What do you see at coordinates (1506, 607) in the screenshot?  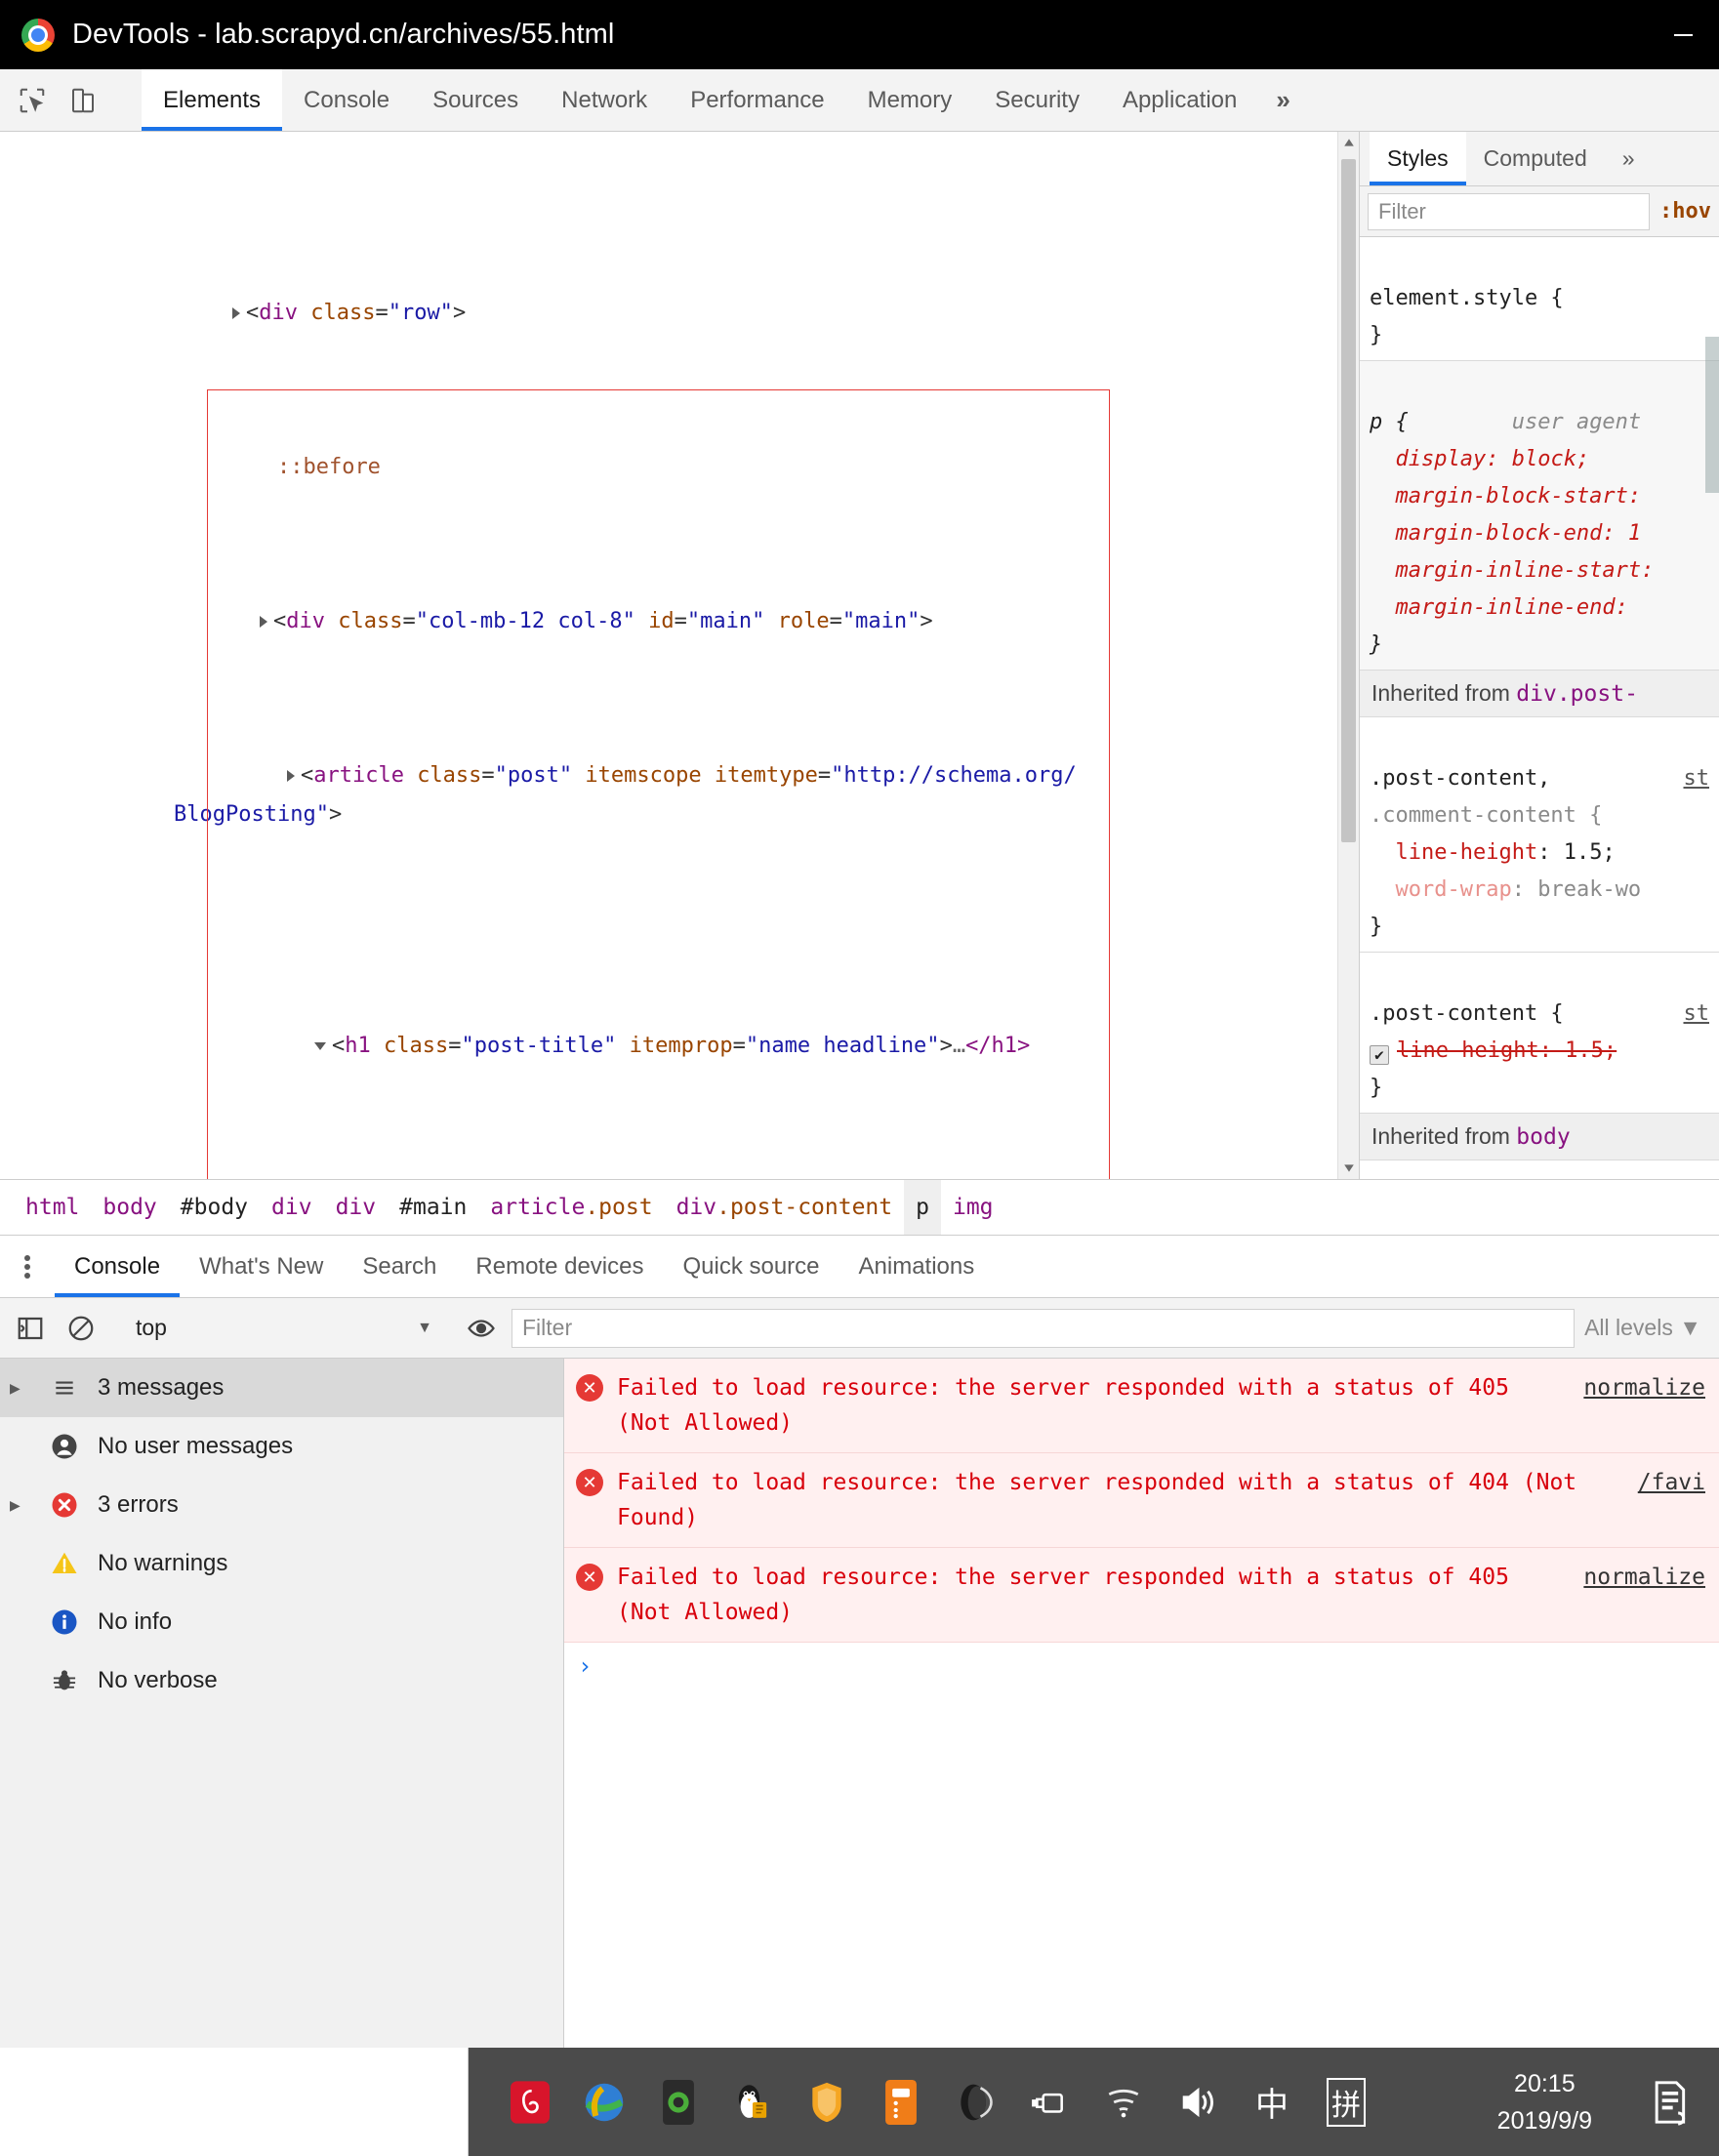 I see `css-property: margin-inline-end` at bounding box center [1506, 607].